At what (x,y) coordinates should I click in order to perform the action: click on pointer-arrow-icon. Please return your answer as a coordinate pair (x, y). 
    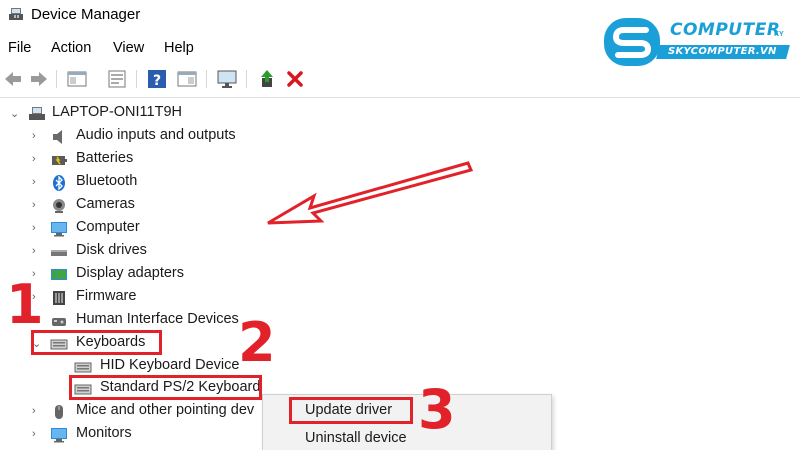
    Looking at the image, I should click on (370, 193).